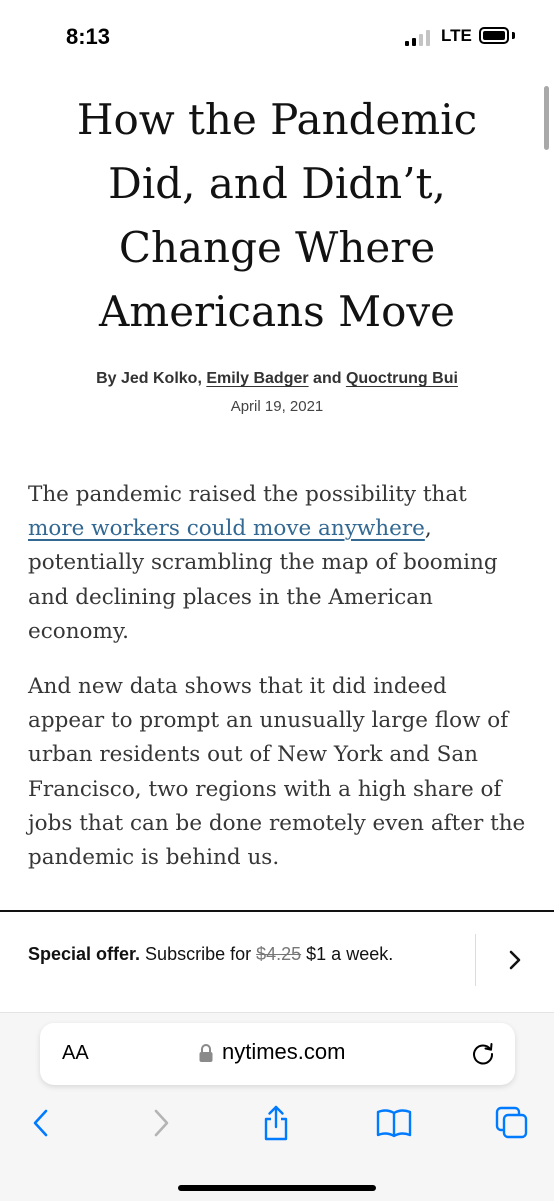 The height and width of the screenshot is (1201, 554). I want to click on inline-link-more-workers: more workers could move anywhere, so click(226, 528).